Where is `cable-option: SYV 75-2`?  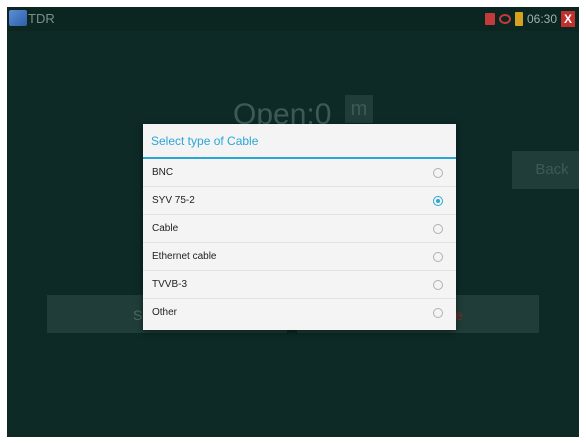 cable-option: SYV 75-2 is located at coordinates (299, 201).